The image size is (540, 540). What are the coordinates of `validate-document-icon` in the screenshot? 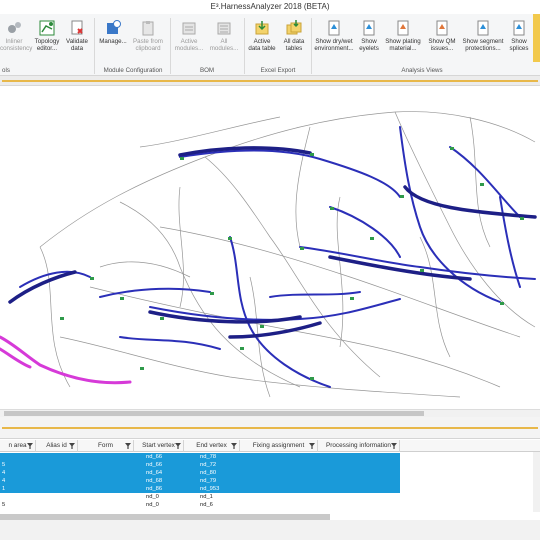 It's located at (77, 28).